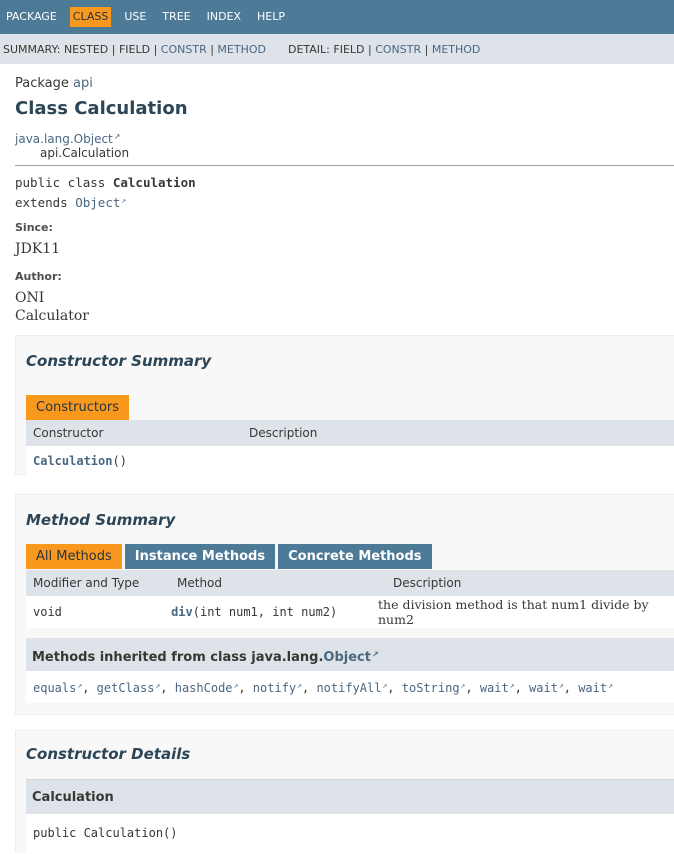 The width and height of the screenshot is (674, 854). What do you see at coordinates (54, 688) in the screenshot?
I see `inherited-method-link: equals` at bounding box center [54, 688].